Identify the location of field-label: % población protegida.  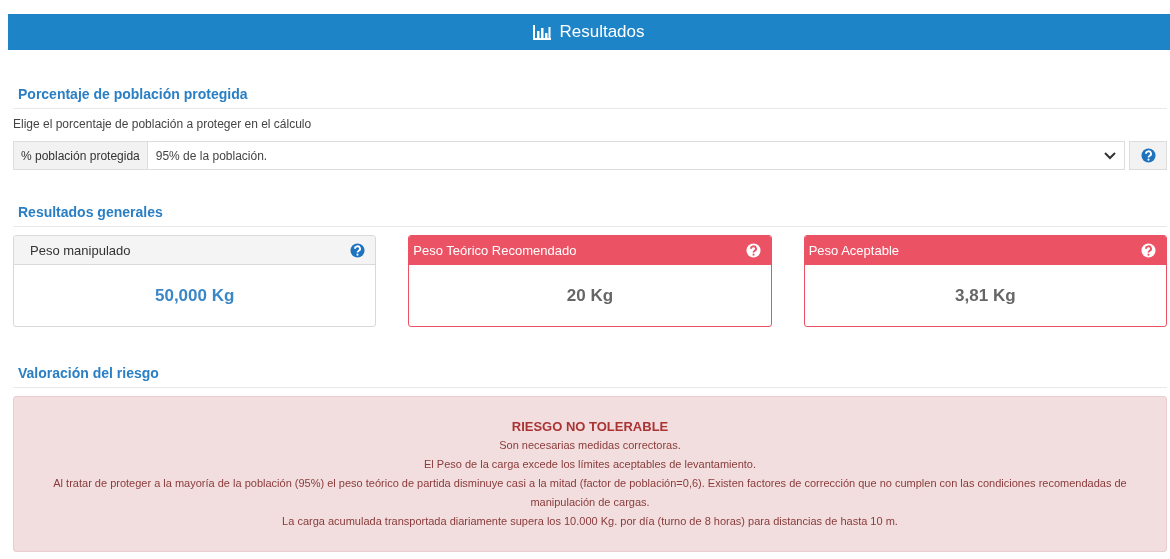
(80, 155).